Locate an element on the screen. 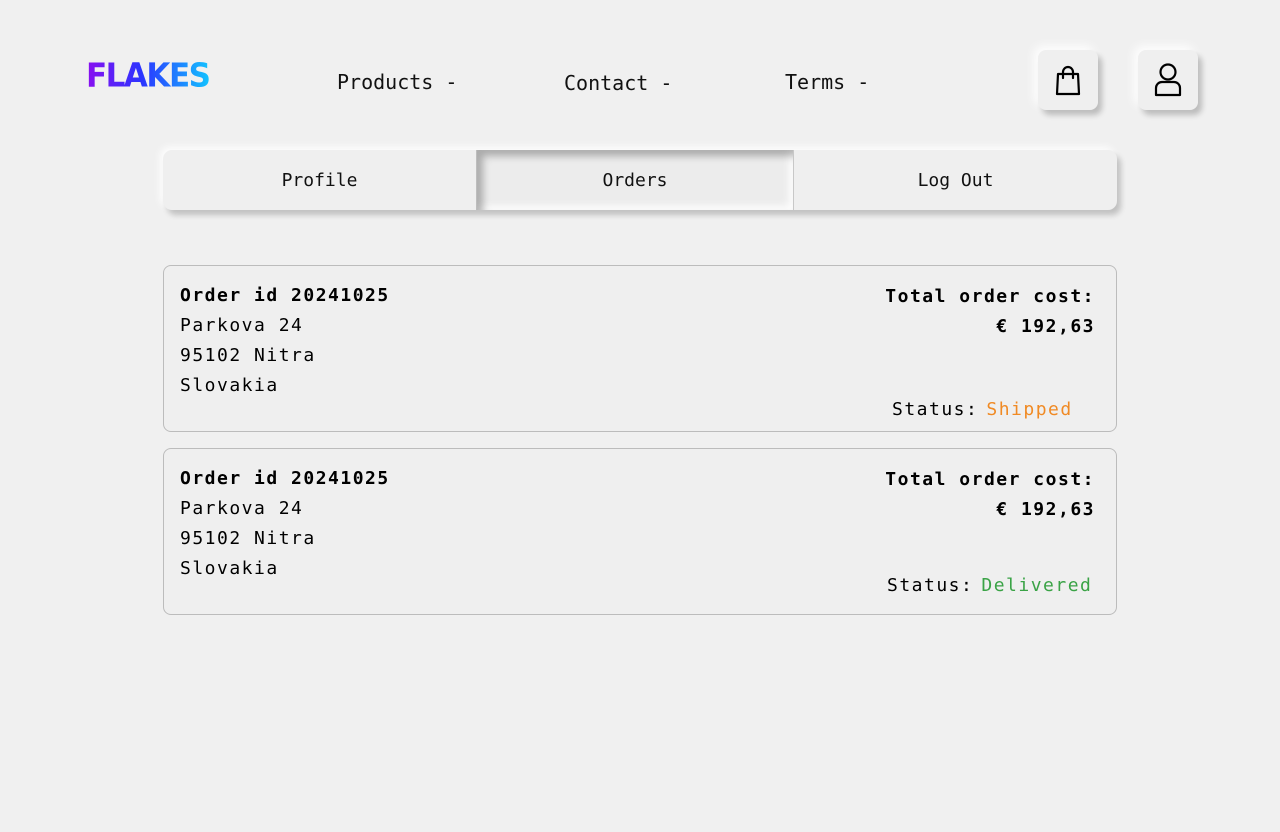 The image size is (1280, 832). nav-products: Products - is located at coordinates (397, 82).